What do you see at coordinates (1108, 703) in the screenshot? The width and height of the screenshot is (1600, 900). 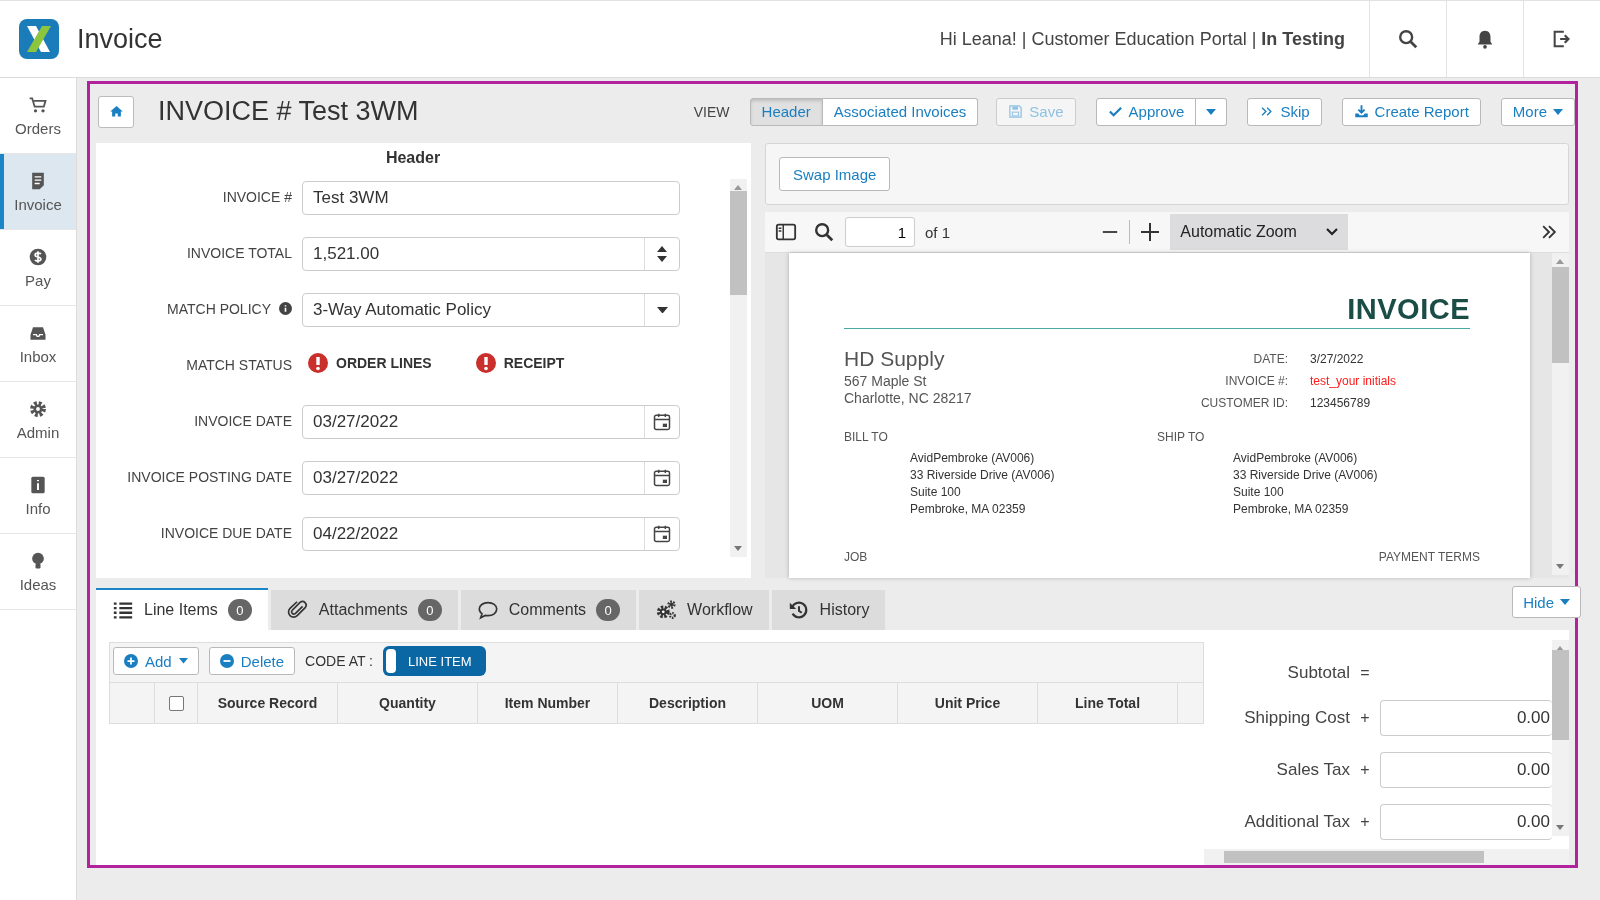 I see `column-header: Line Total` at bounding box center [1108, 703].